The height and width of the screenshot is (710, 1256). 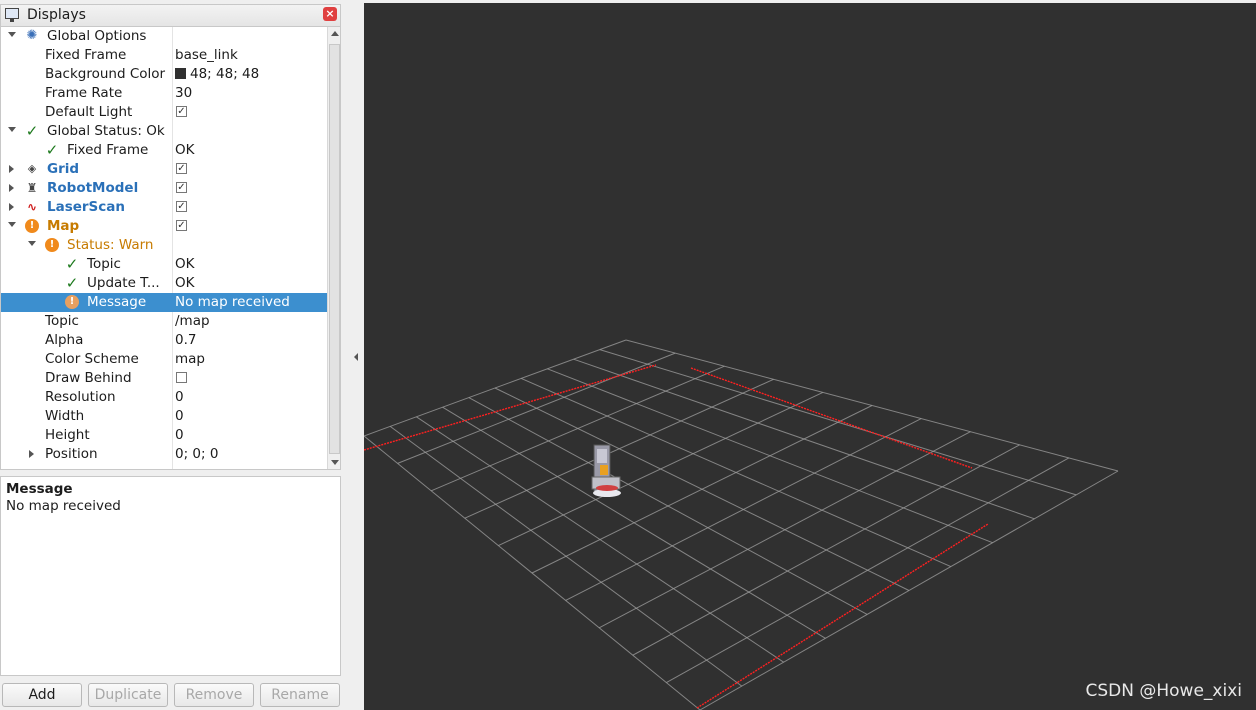 What do you see at coordinates (335, 462) in the screenshot?
I see `scroll-down-icon` at bounding box center [335, 462].